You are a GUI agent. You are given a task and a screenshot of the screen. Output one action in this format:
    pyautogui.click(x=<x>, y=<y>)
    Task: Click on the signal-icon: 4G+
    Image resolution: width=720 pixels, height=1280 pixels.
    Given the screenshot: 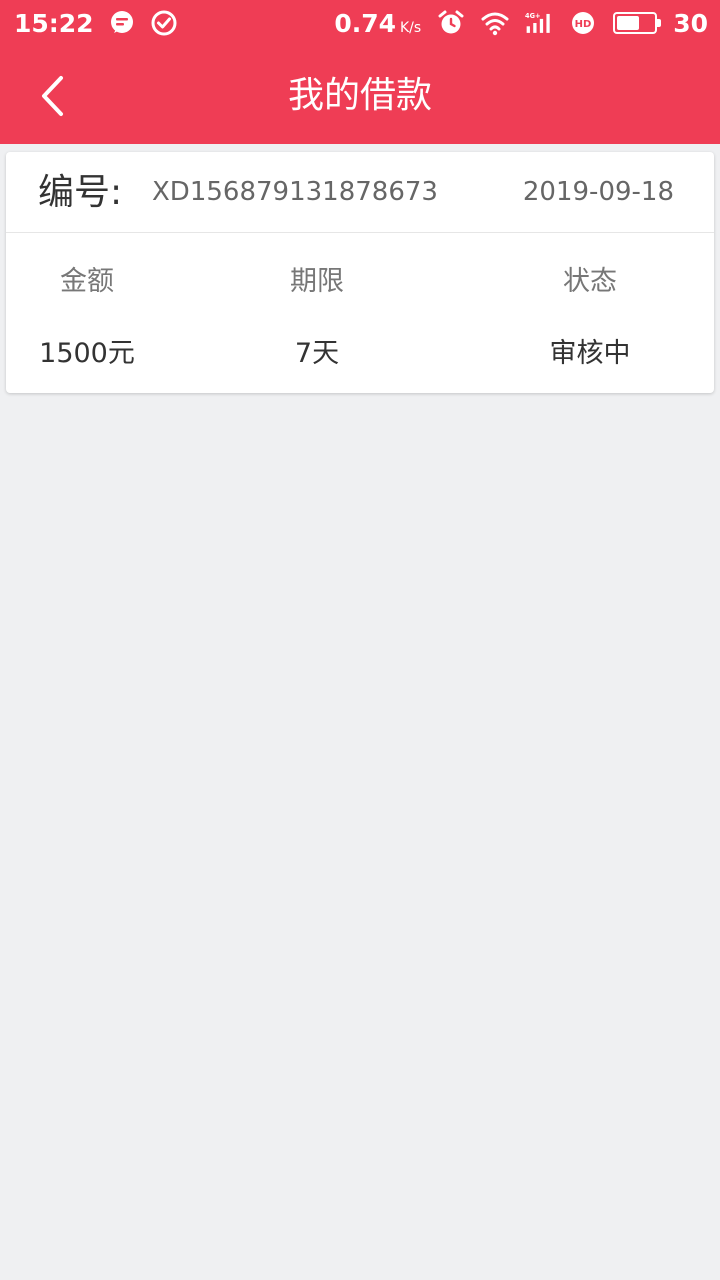 What is the action you would take?
    pyautogui.click(x=537, y=22)
    